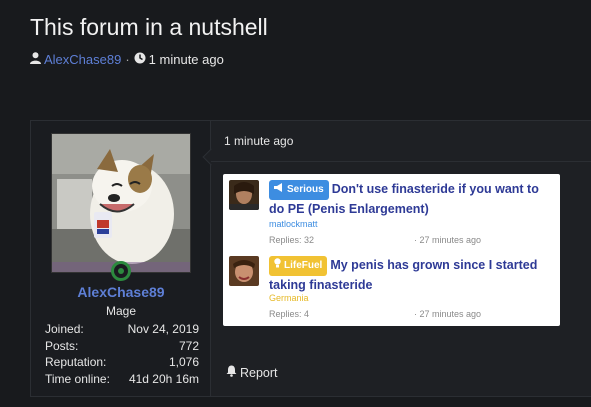 The image size is (591, 407). Describe the element at coordinates (183, 362) in the screenshot. I see `stat-value: 1,076` at that location.